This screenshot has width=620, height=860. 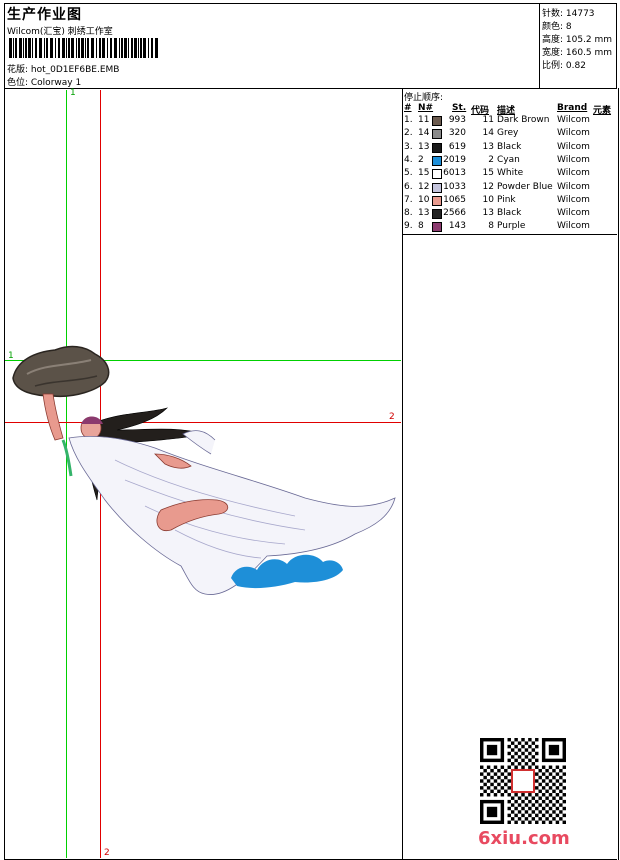 I want to click on barcode-icon, so click(x=83, y=48).